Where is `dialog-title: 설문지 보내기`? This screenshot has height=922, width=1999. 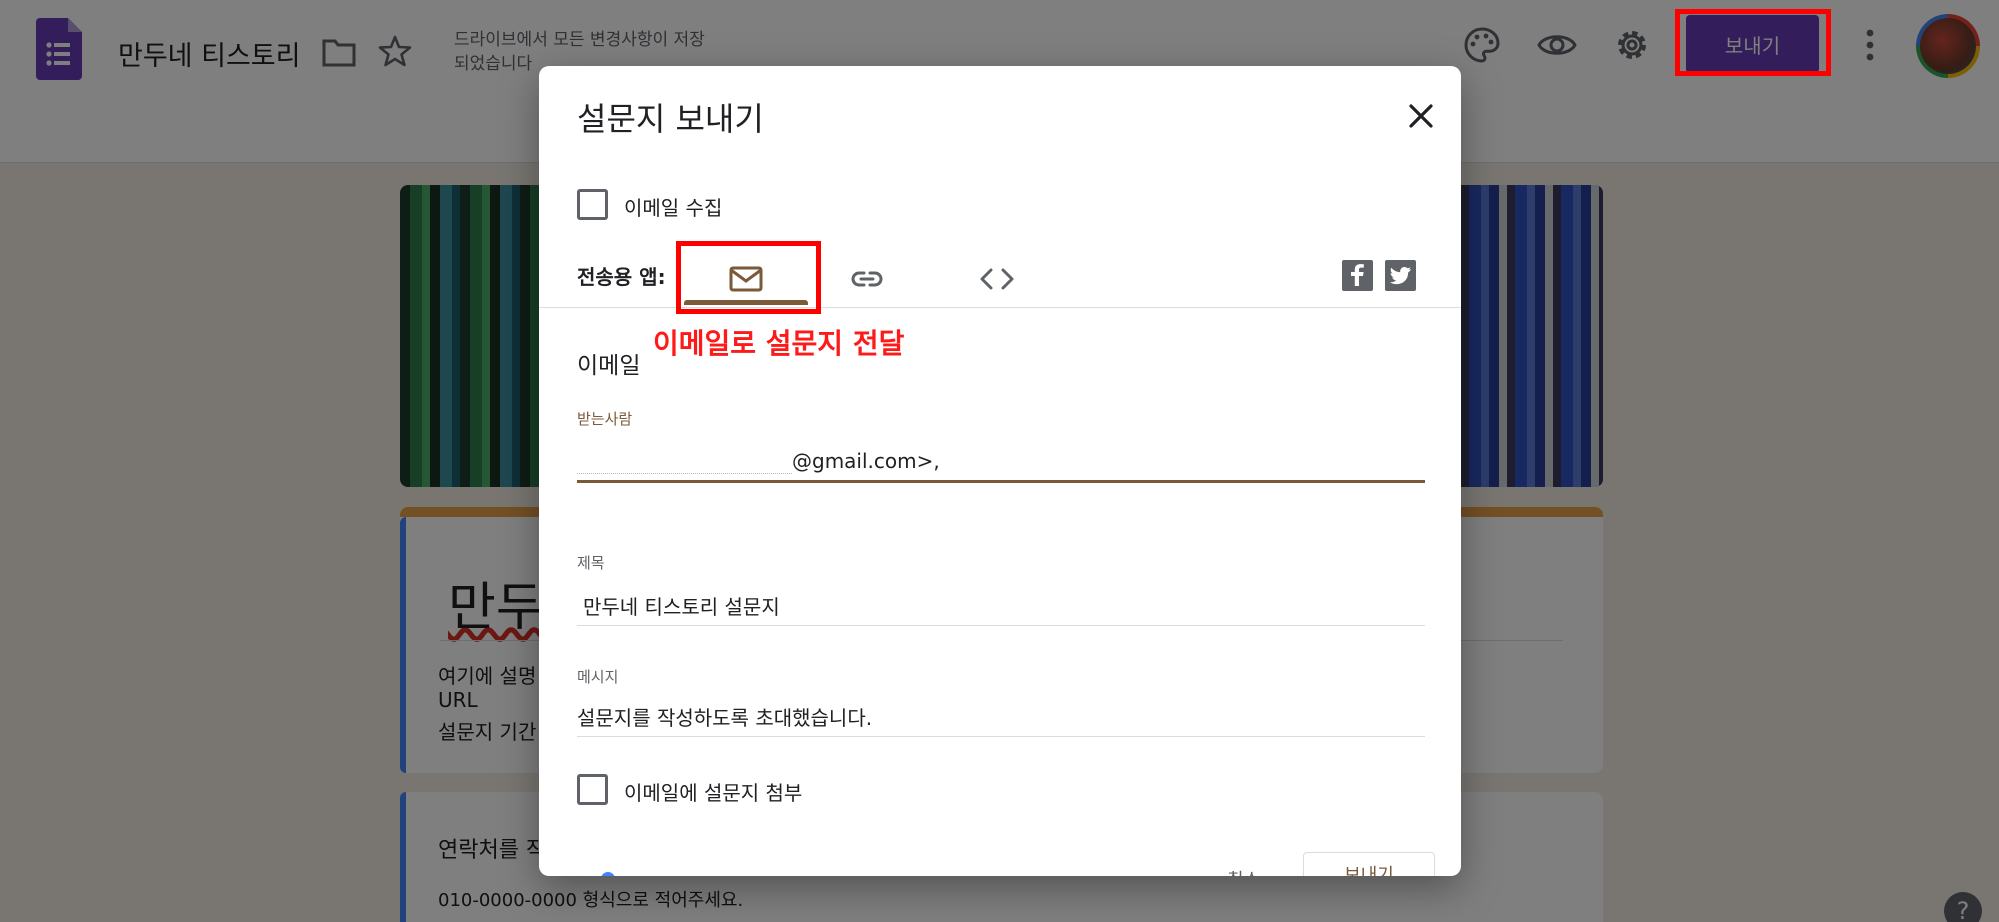
dialog-title: 설문지 보내기 is located at coordinates (670, 119).